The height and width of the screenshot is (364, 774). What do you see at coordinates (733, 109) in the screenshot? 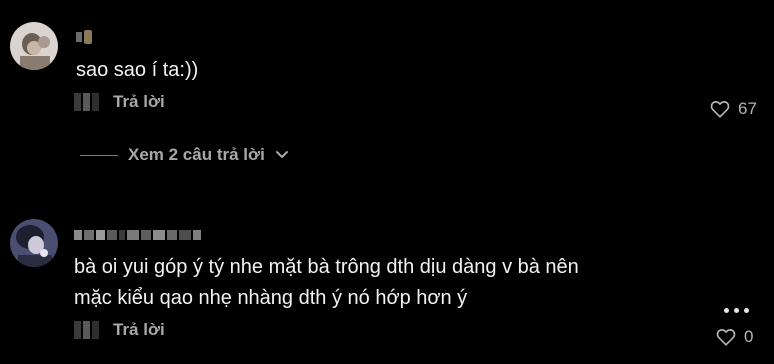
I see `like-button: 67` at bounding box center [733, 109].